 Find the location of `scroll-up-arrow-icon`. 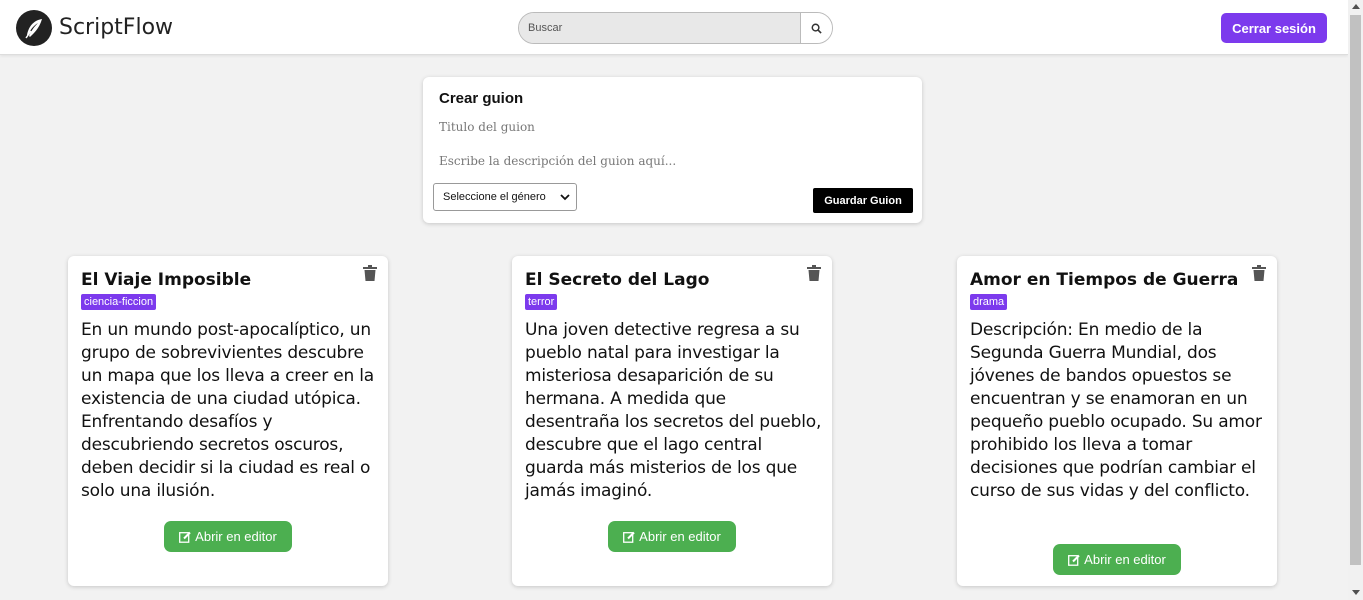

scroll-up-arrow-icon is located at coordinates (1356, 6).